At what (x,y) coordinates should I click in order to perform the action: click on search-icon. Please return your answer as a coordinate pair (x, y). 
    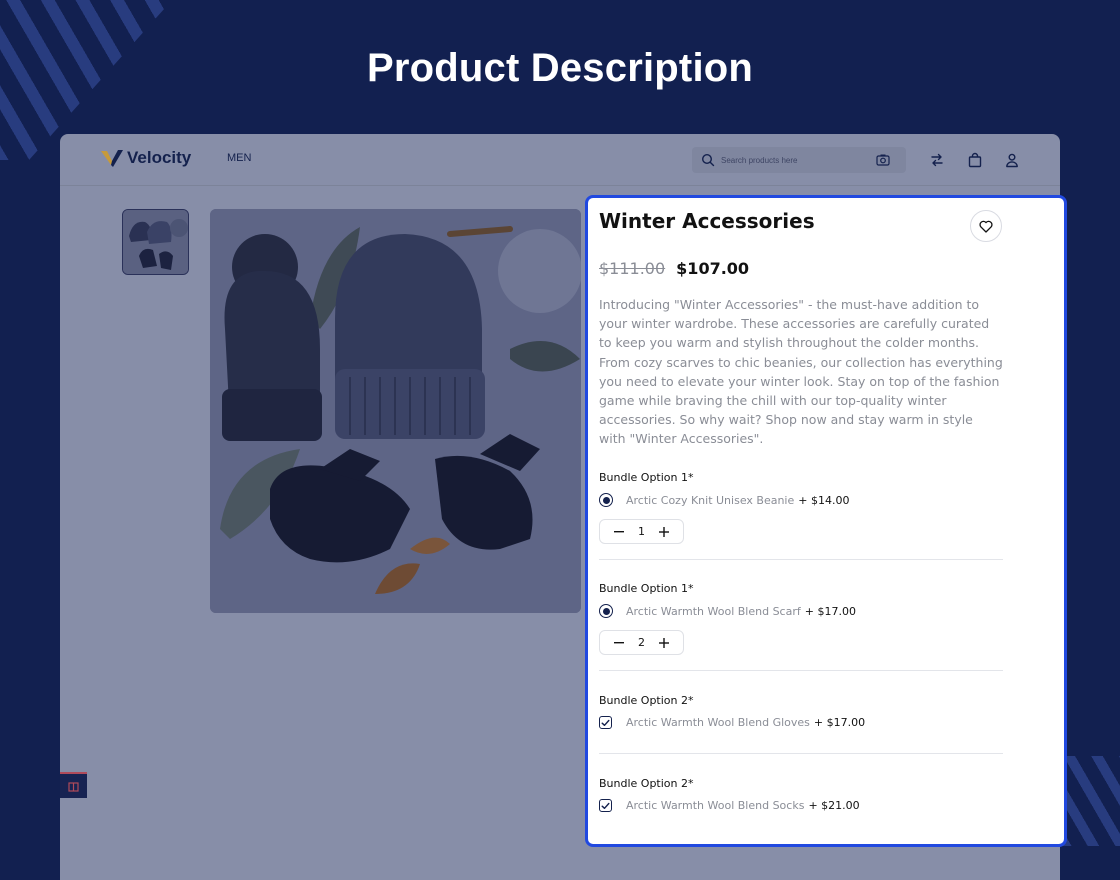
    Looking at the image, I should click on (708, 160).